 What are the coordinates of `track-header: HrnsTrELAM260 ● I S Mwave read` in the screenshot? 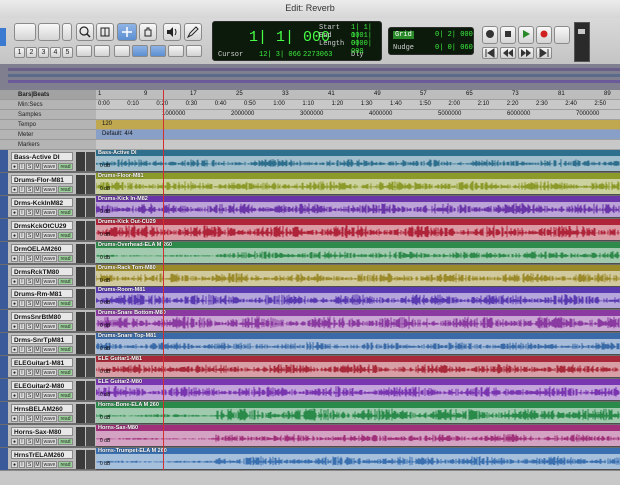 It's located at (48, 458).